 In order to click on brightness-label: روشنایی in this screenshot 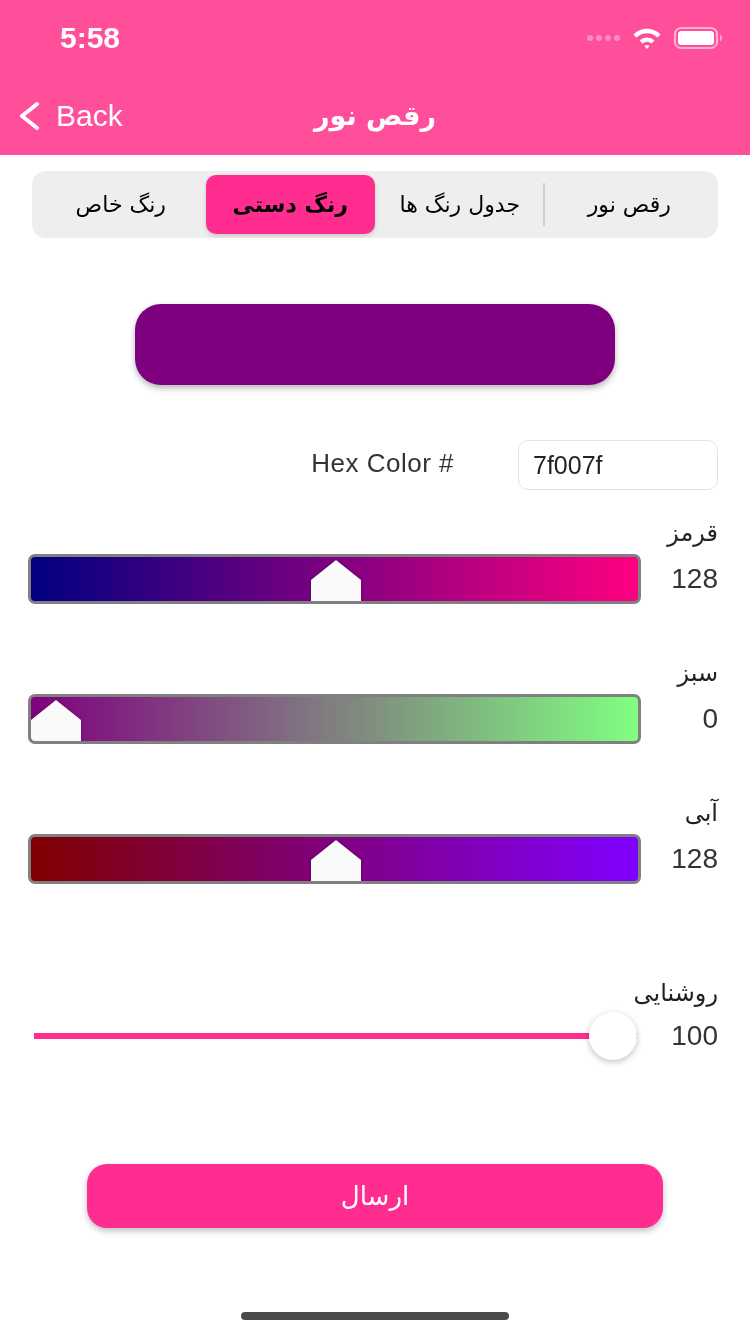, I will do `click(675, 993)`.